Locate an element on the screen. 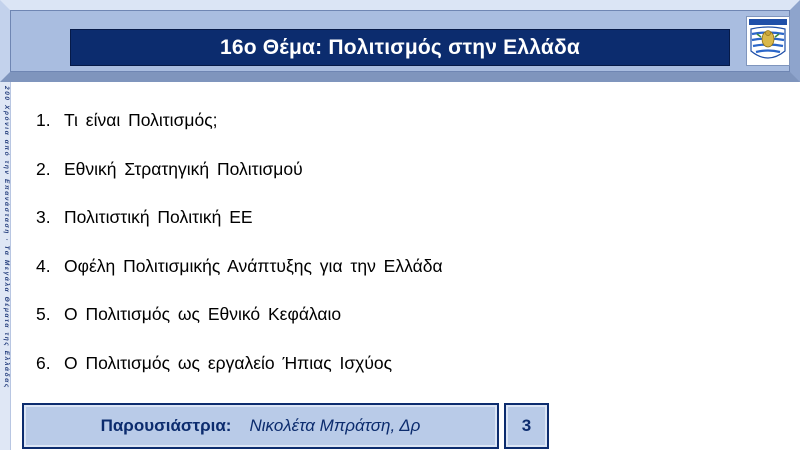 This screenshot has height=450, width=800. agenda-item-label: Τι είναι Πολιτισμός; is located at coordinates (141, 120).